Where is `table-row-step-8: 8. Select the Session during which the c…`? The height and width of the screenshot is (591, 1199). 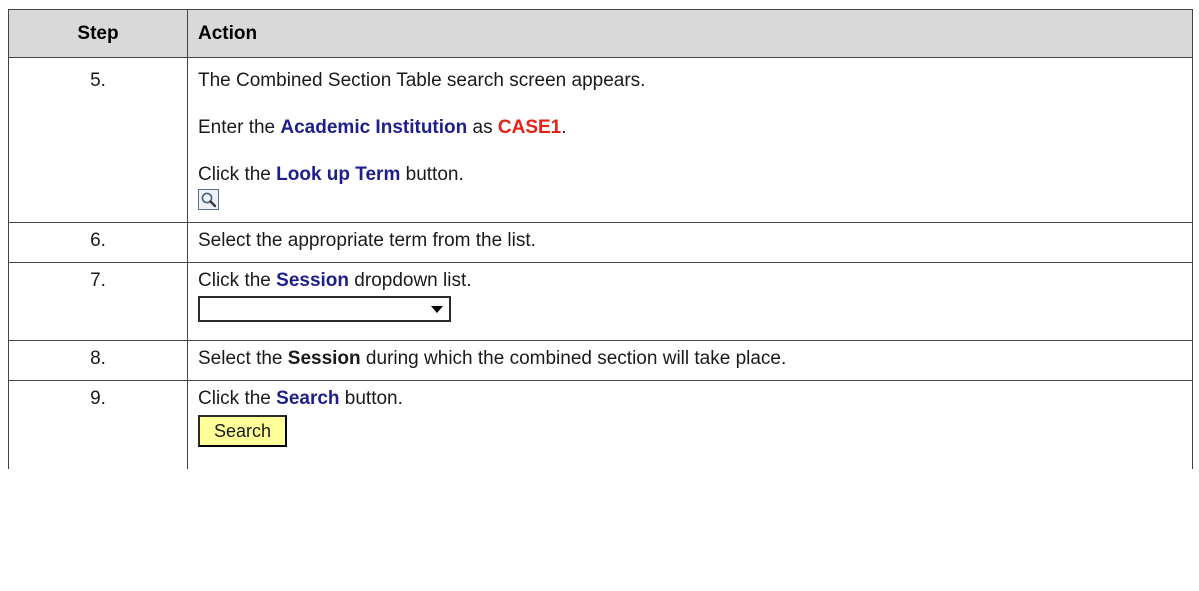
table-row-step-8: 8. Select the Session during which the c… is located at coordinates (600, 360).